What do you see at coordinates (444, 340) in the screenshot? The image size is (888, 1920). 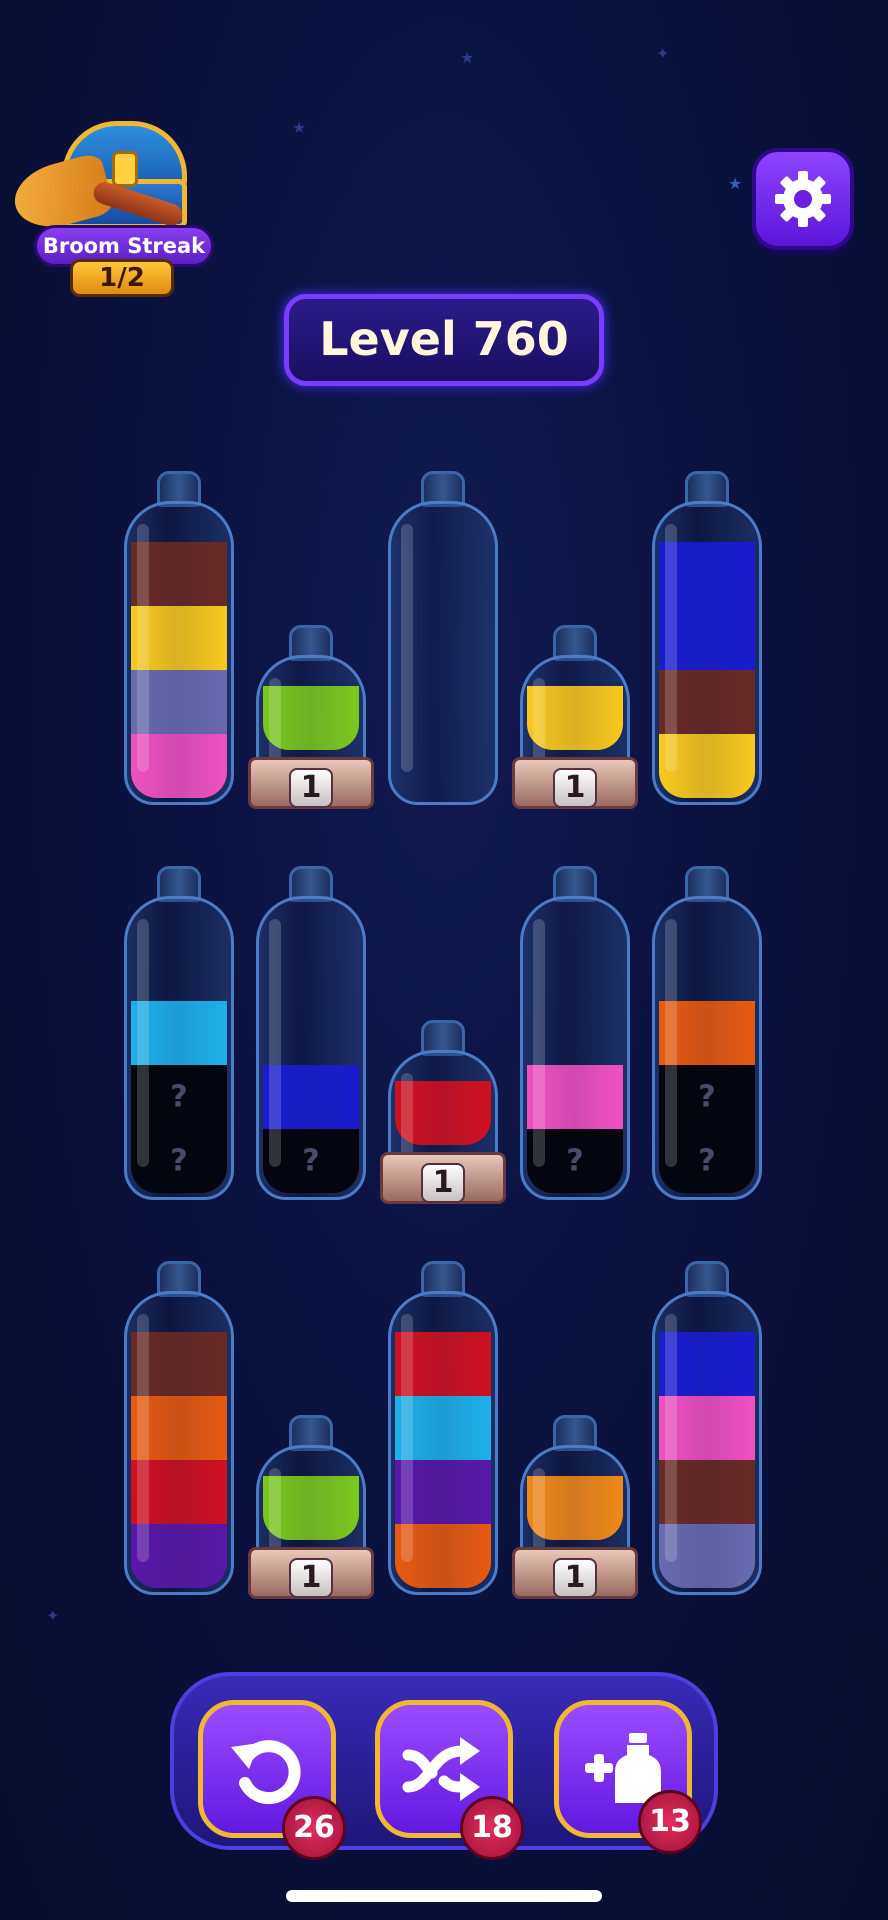 I see `level-label: Level 760` at bounding box center [444, 340].